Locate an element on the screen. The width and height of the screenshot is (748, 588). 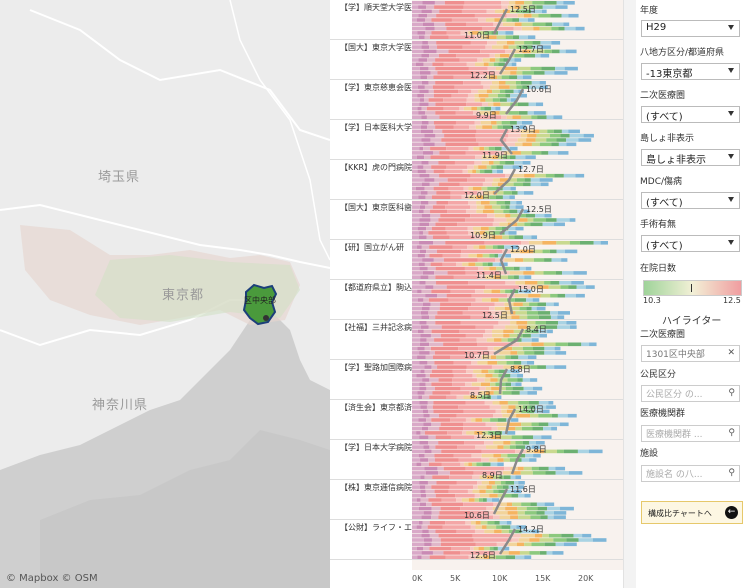
hl-facility-input: 施設名 の八... ⚲ is located at coordinates (690, 473).